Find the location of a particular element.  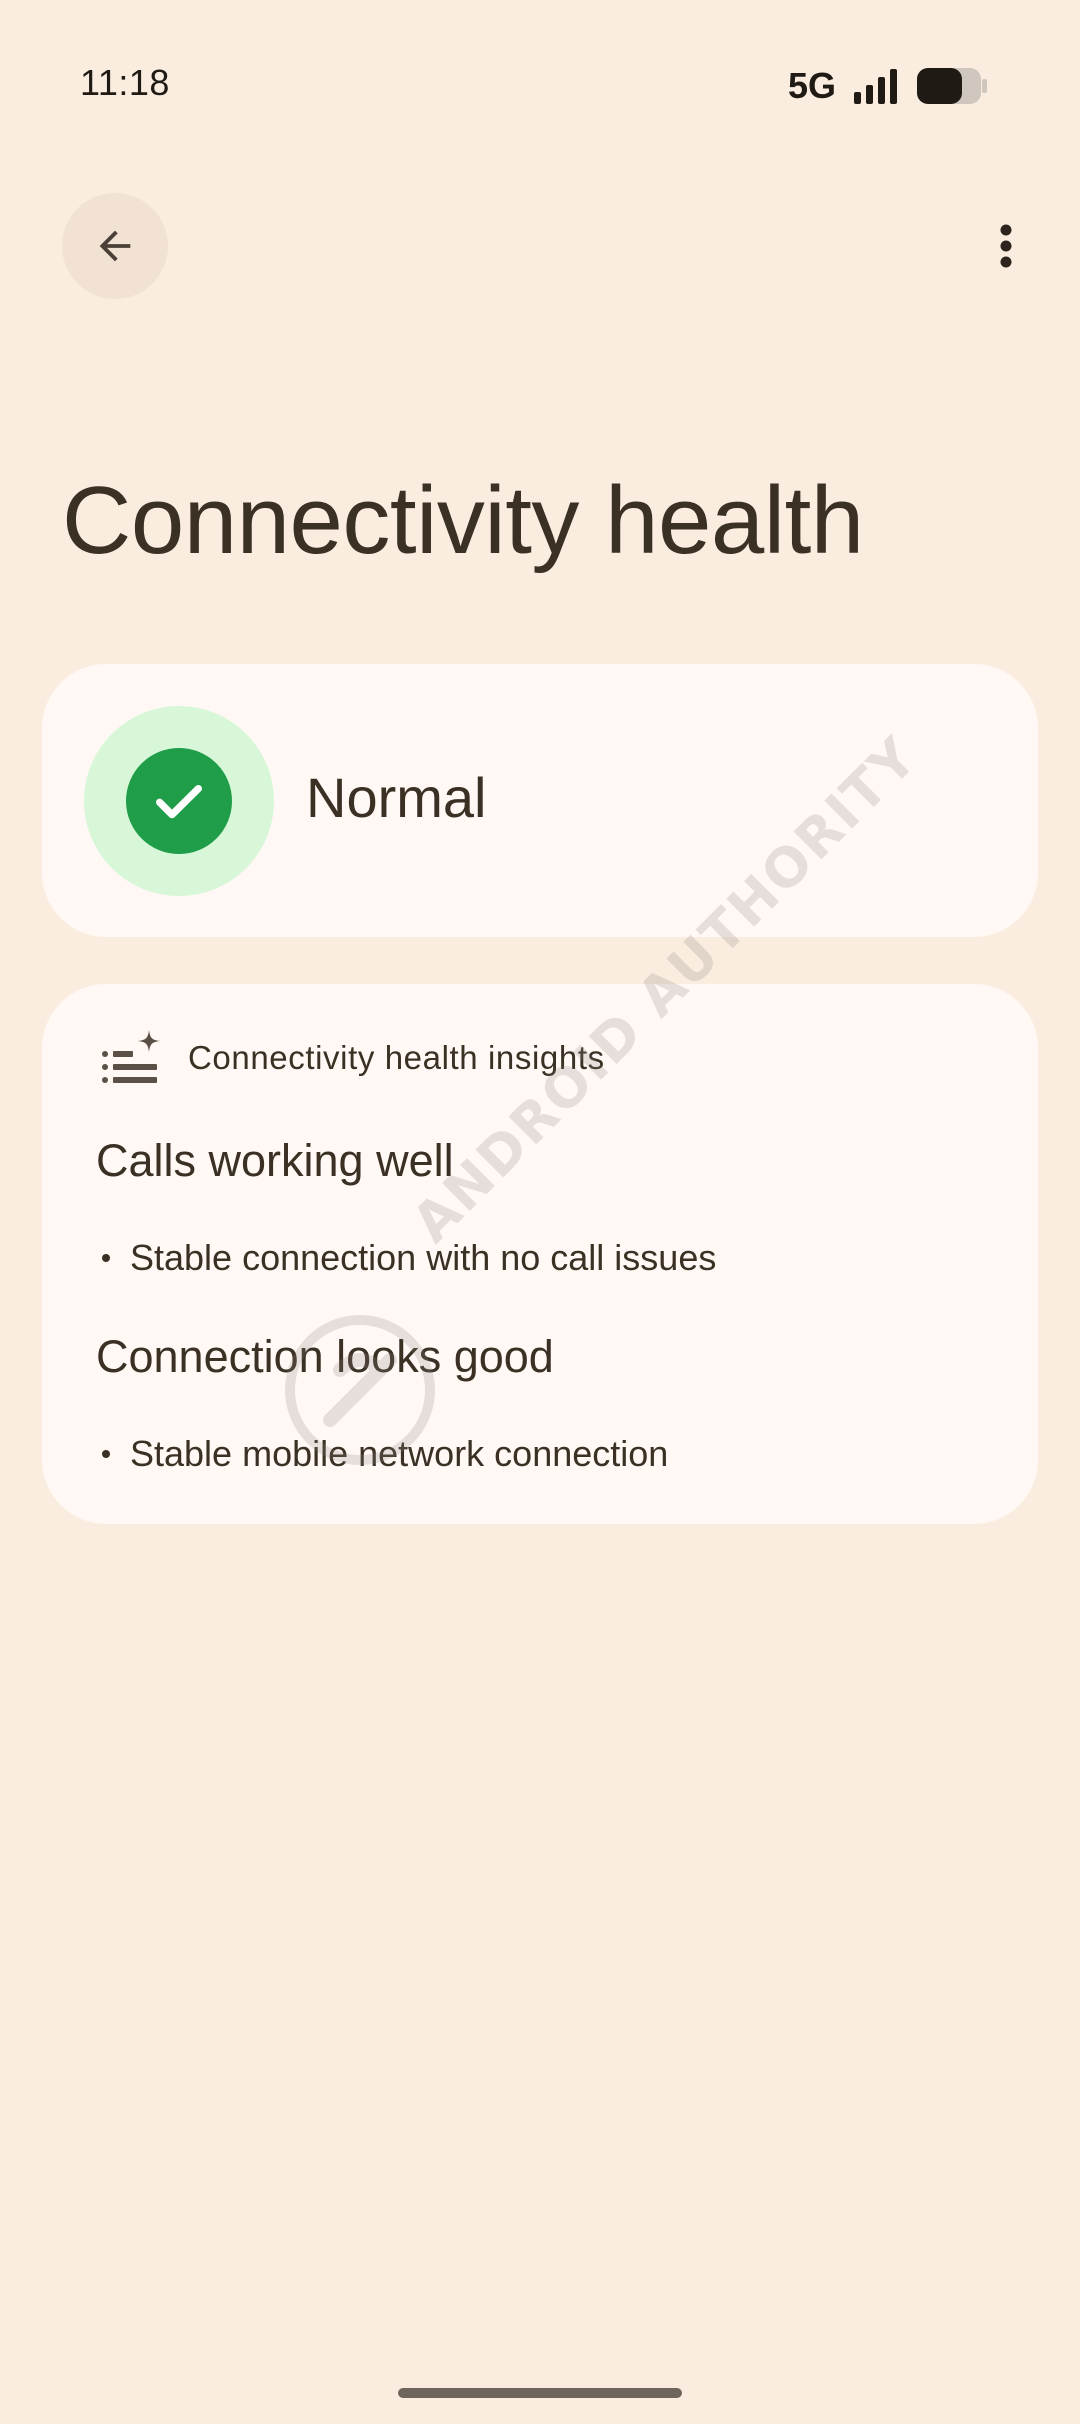

status-bar: 11:18 5G is located at coordinates (540, 88).